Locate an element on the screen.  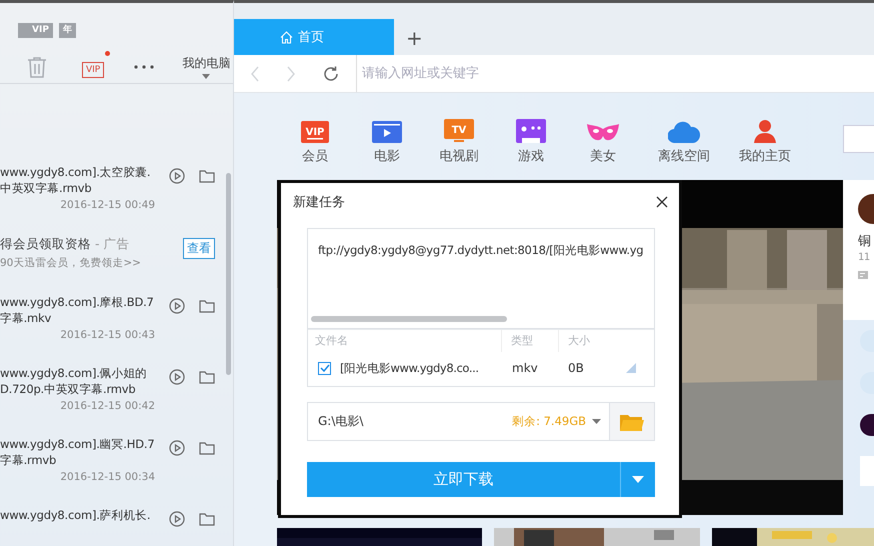
nav-label: 离线空间 is located at coordinates (684, 156).